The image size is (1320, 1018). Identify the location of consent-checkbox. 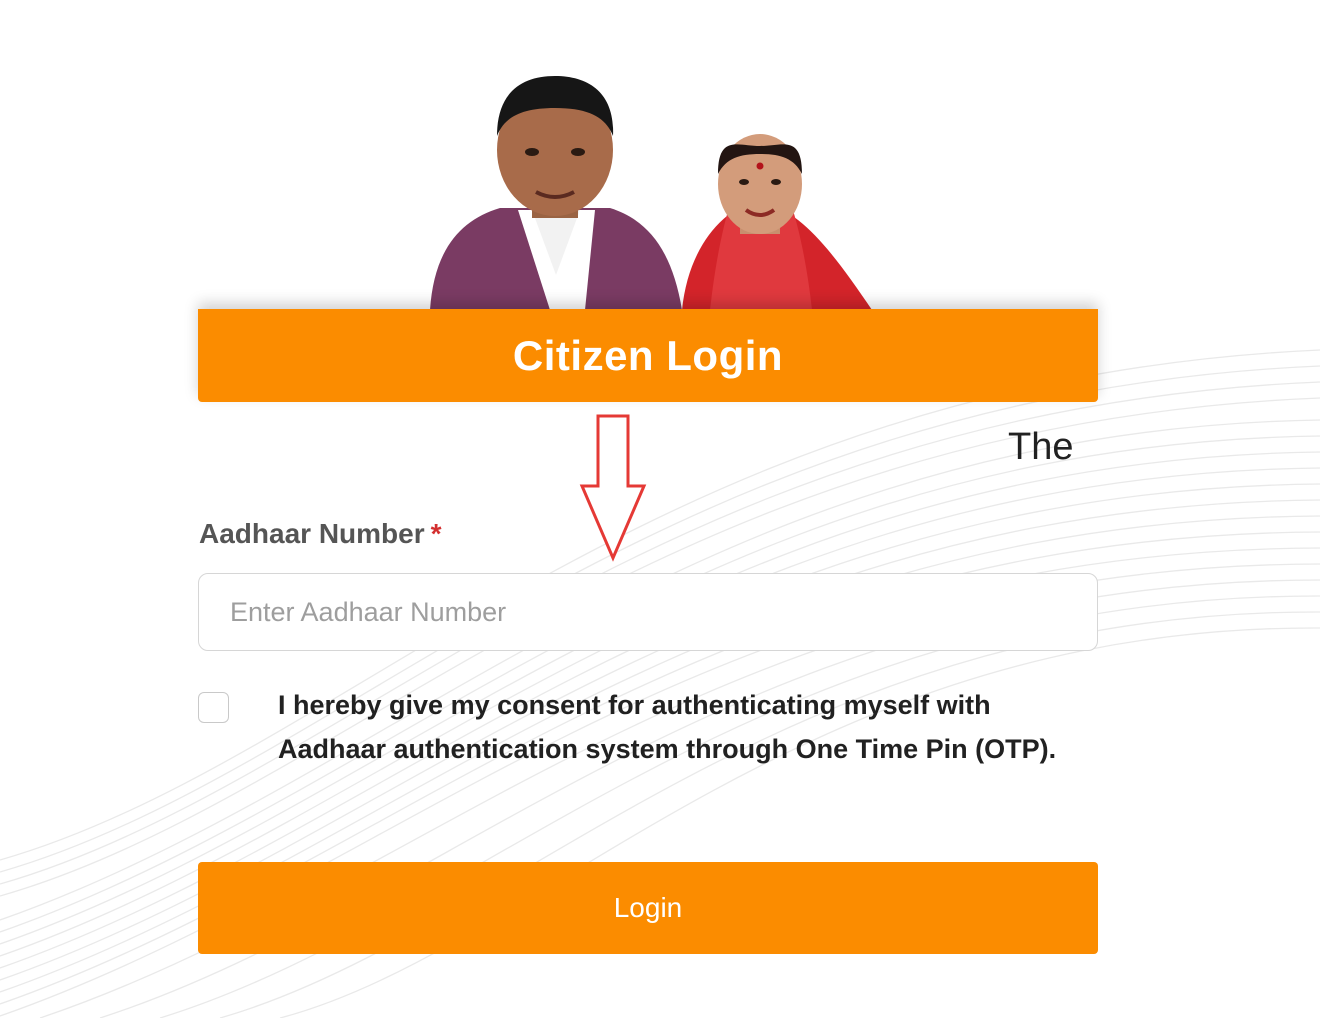
(213, 707).